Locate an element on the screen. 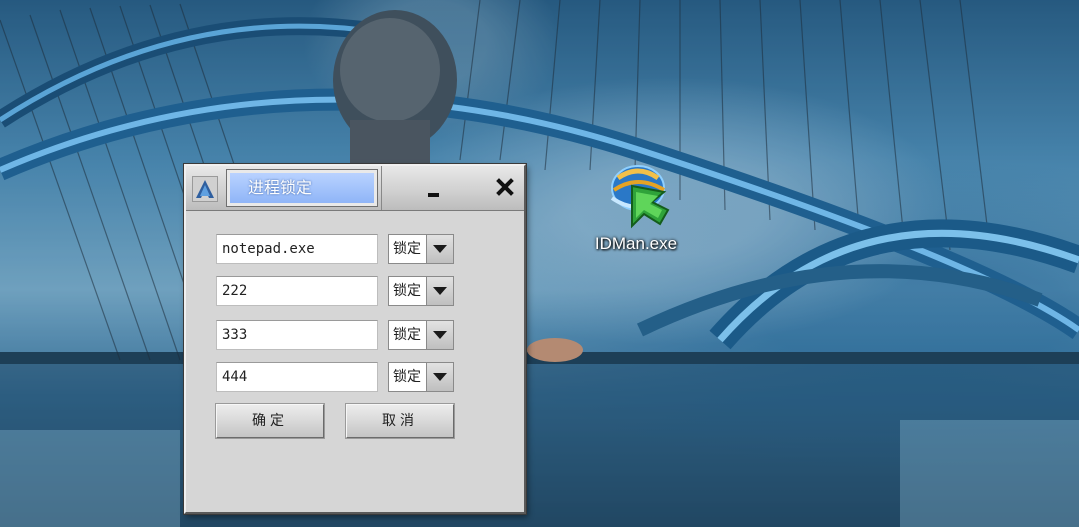 The width and height of the screenshot is (1079, 527). desktop-icon-label: IDMan.exe is located at coordinates (636, 243).